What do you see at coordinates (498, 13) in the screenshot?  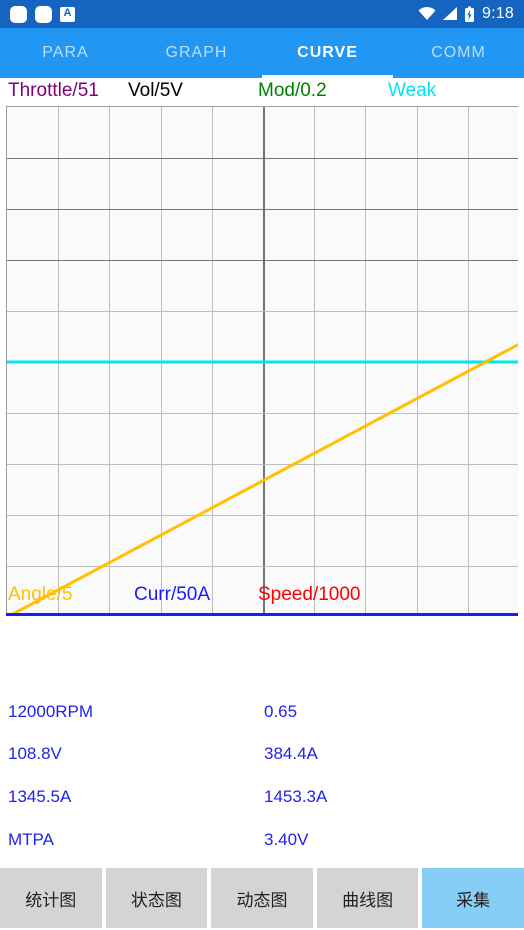 I see `status-bar-clock: 9:18` at bounding box center [498, 13].